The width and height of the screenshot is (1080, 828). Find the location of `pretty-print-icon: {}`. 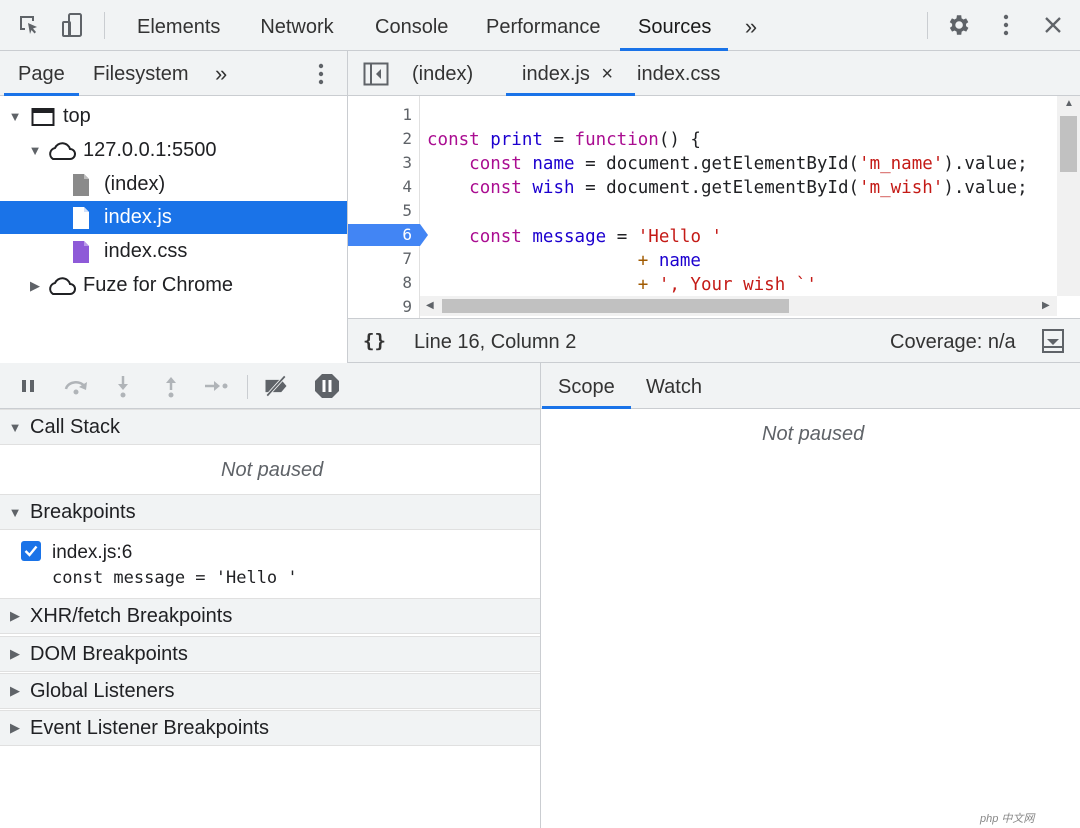

pretty-print-icon: {} is located at coordinates (374, 341).